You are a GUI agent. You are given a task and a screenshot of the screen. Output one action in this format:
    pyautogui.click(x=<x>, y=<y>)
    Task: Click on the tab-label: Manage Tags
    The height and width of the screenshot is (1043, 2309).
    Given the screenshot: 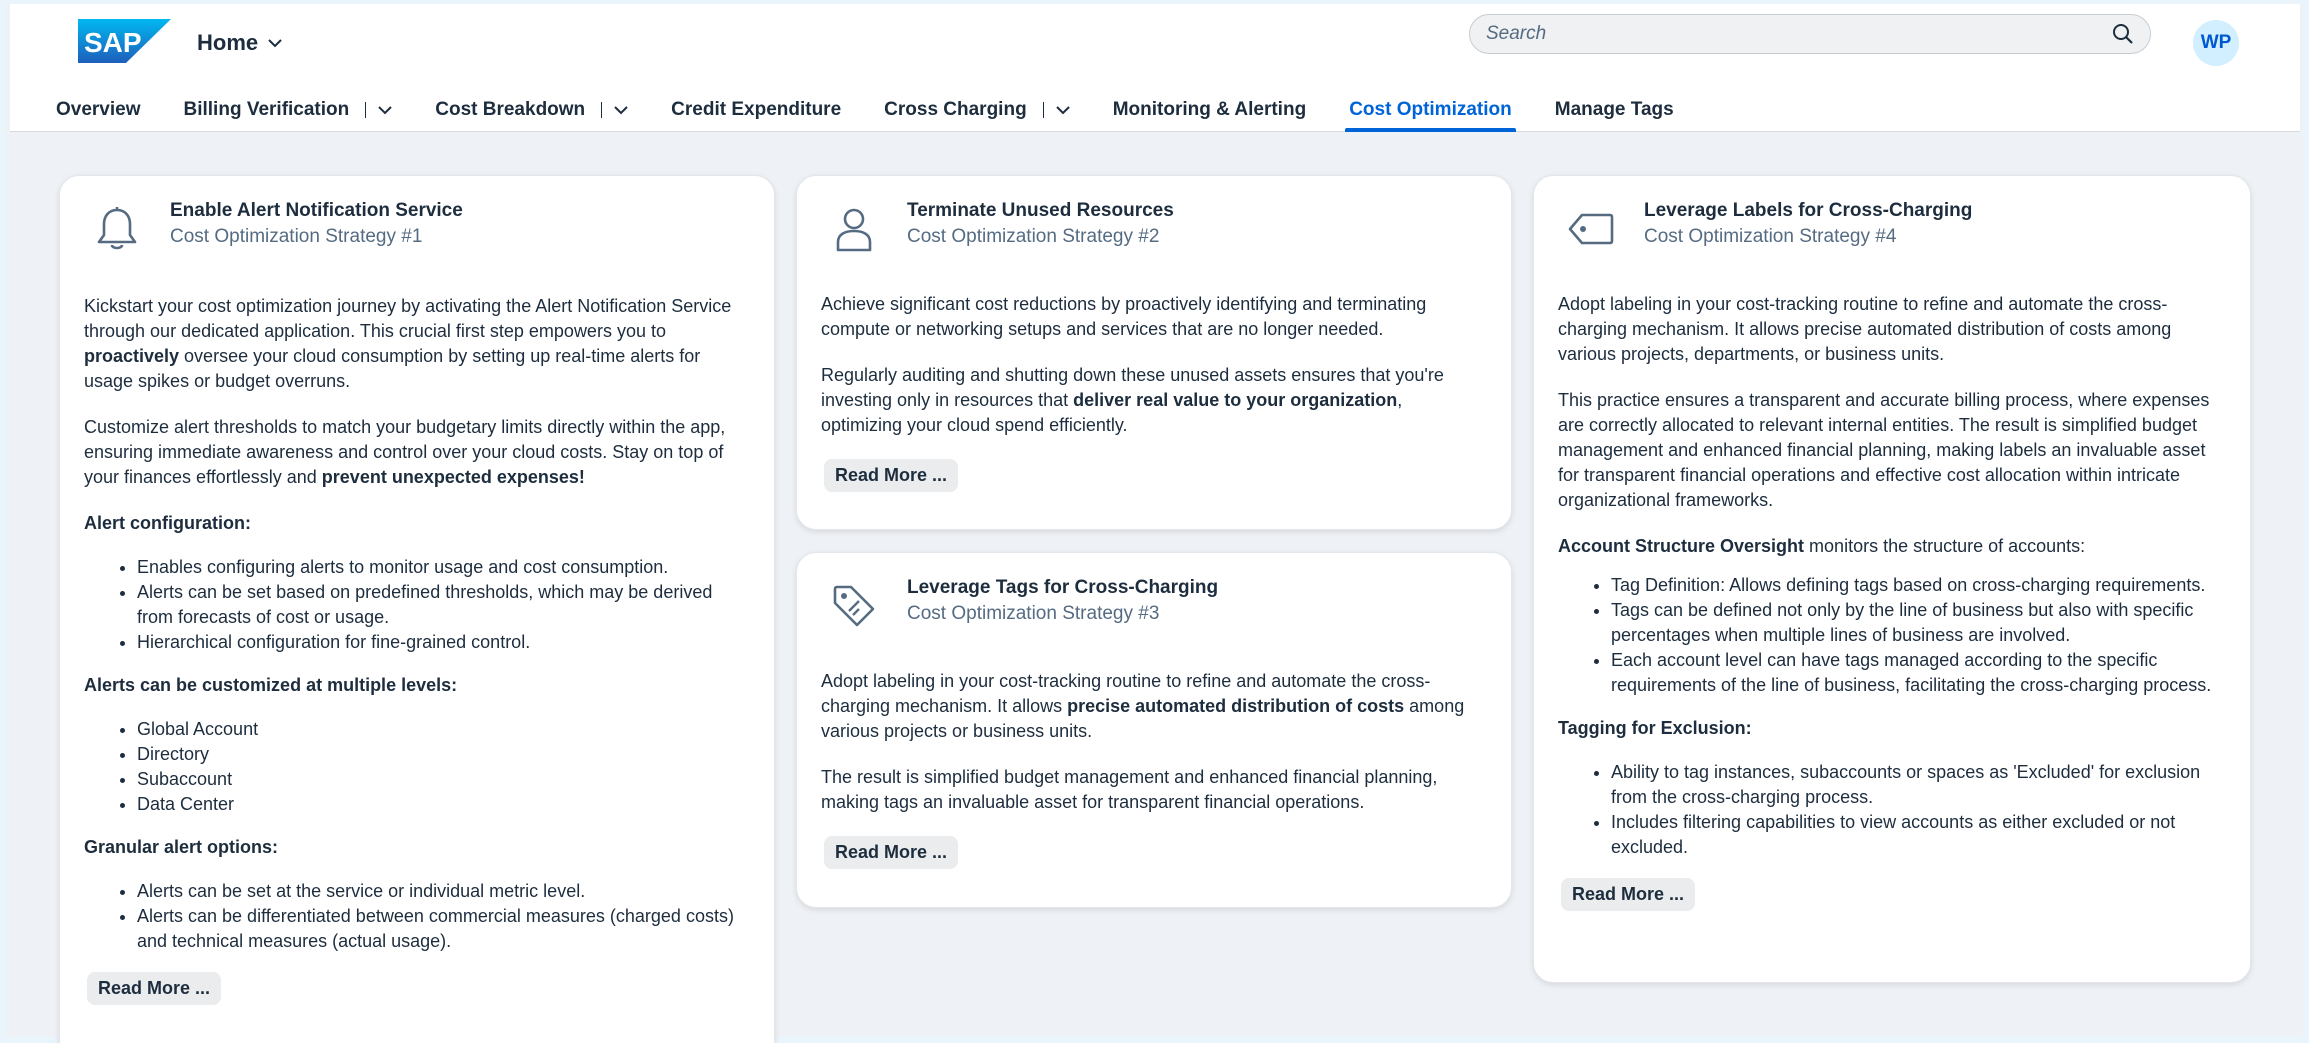 What is the action you would take?
    pyautogui.click(x=1614, y=109)
    